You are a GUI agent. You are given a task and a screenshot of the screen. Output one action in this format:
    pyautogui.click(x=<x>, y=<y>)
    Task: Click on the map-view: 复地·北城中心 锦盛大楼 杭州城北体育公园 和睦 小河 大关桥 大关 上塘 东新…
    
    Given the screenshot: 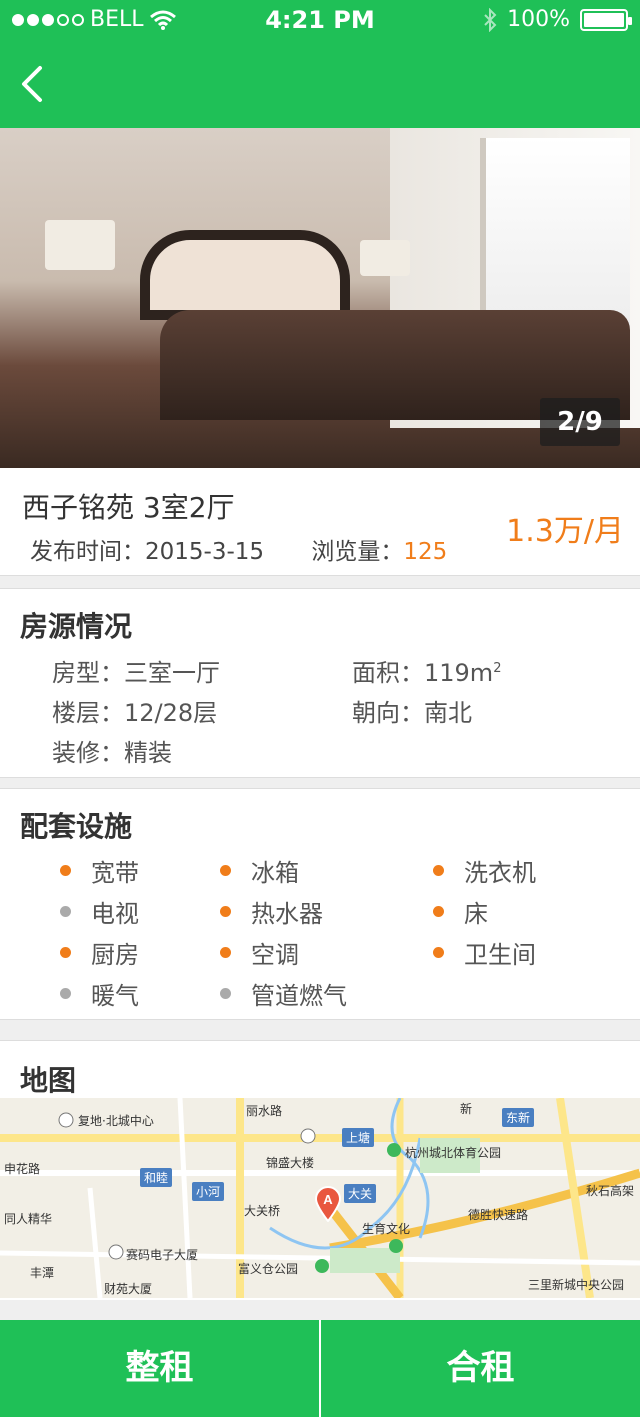 What is the action you would take?
    pyautogui.click(x=320, y=1198)
    